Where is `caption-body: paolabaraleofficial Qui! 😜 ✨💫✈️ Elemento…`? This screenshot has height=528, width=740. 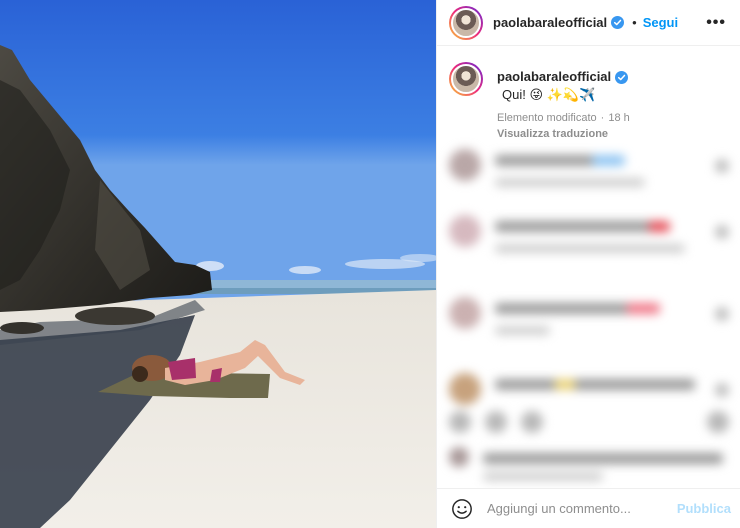
caption-body: paolabaraleofficial Qui! 😜 ✨💫✈️ Elemento… is located at coordinates (611, 101).